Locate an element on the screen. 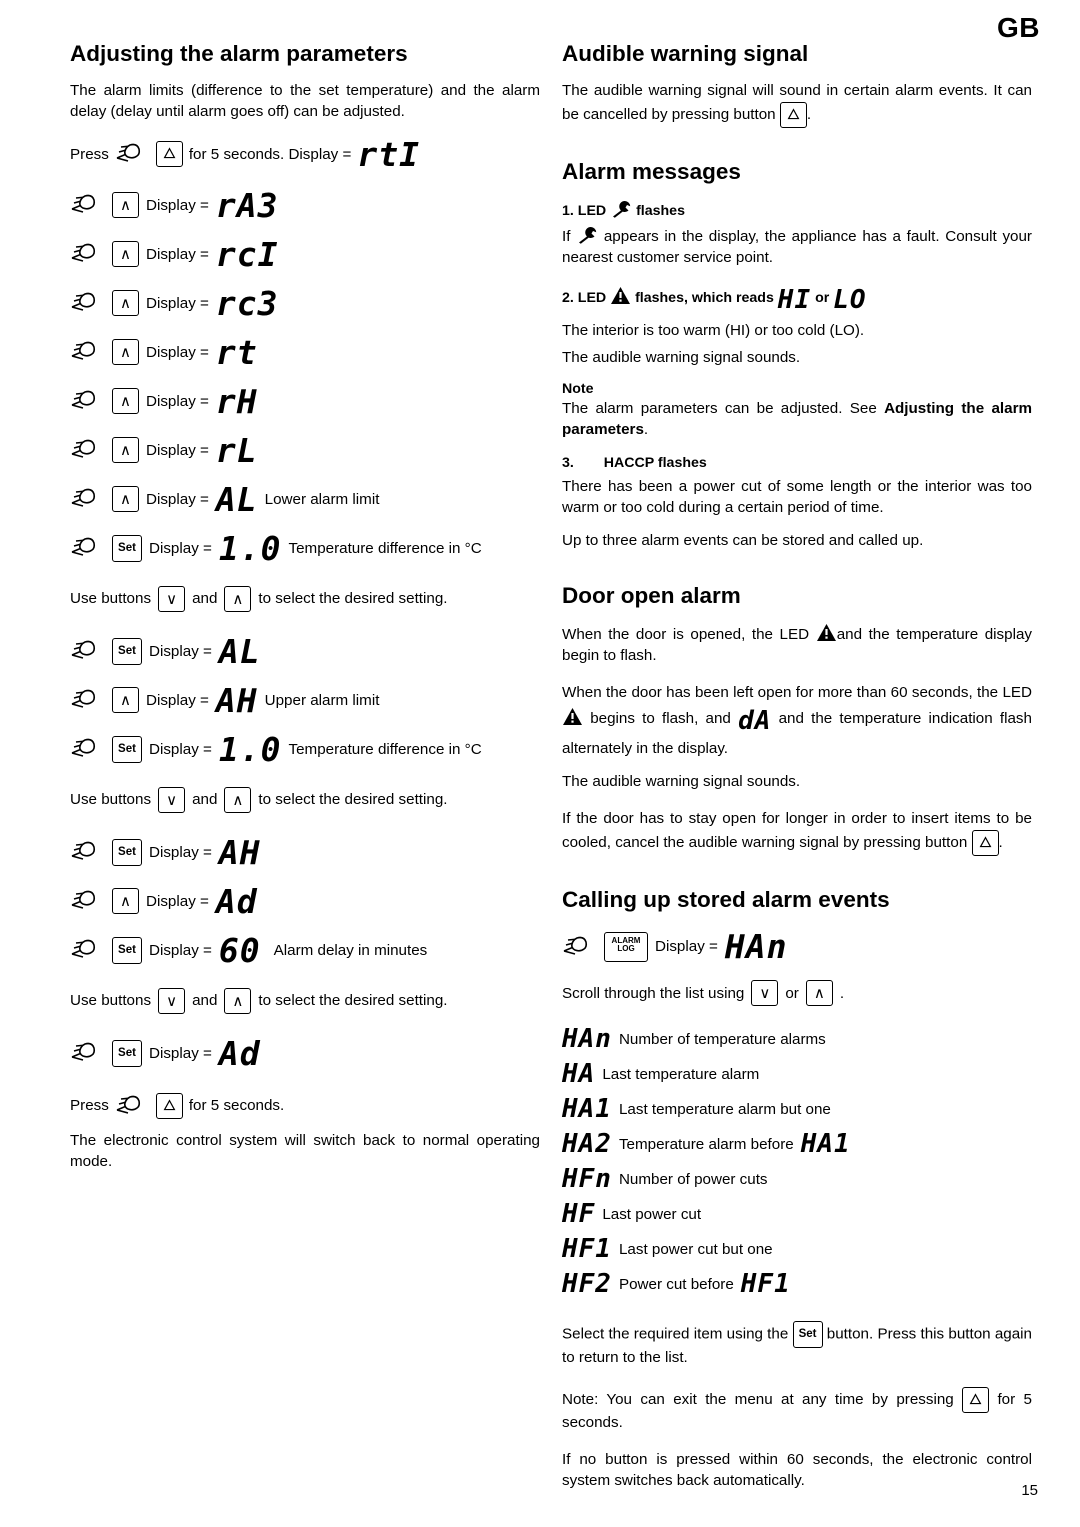  display-value-han: HAn is located at coordinates (756, 947).